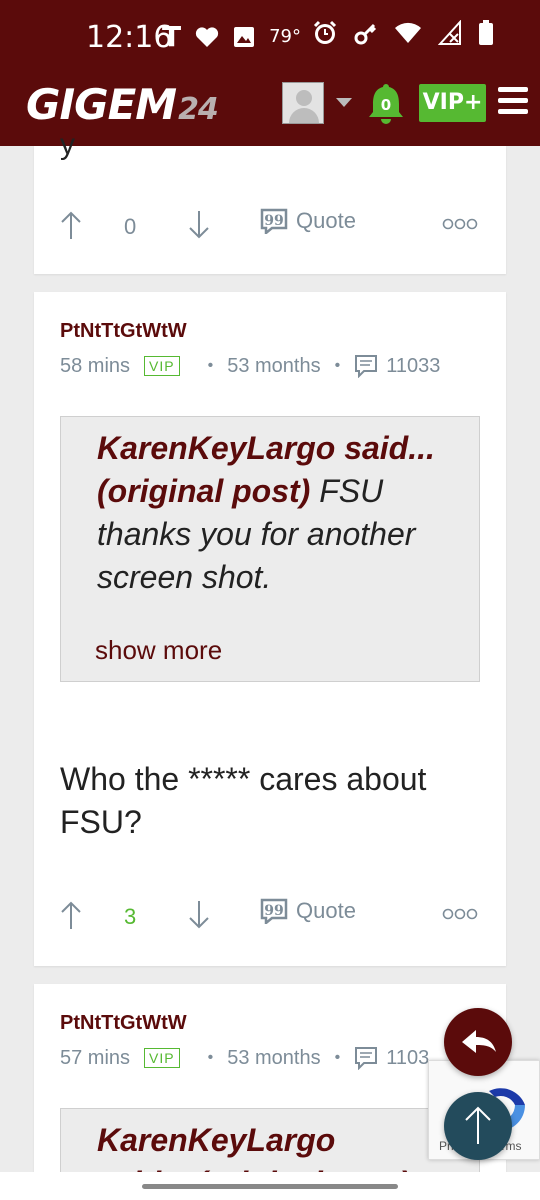 Image resolution: width=540 pixels, height=1200 pixels. I want to click on post-time: 57 mins, so click(95, 1057).